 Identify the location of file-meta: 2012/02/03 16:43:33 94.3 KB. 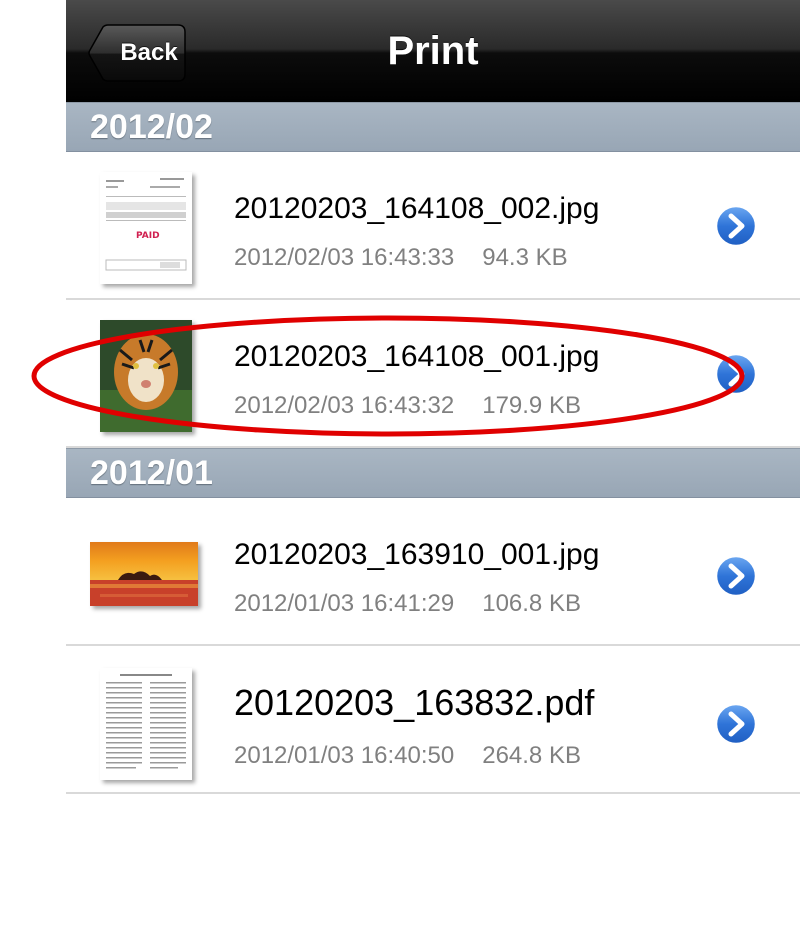
(401, 258).